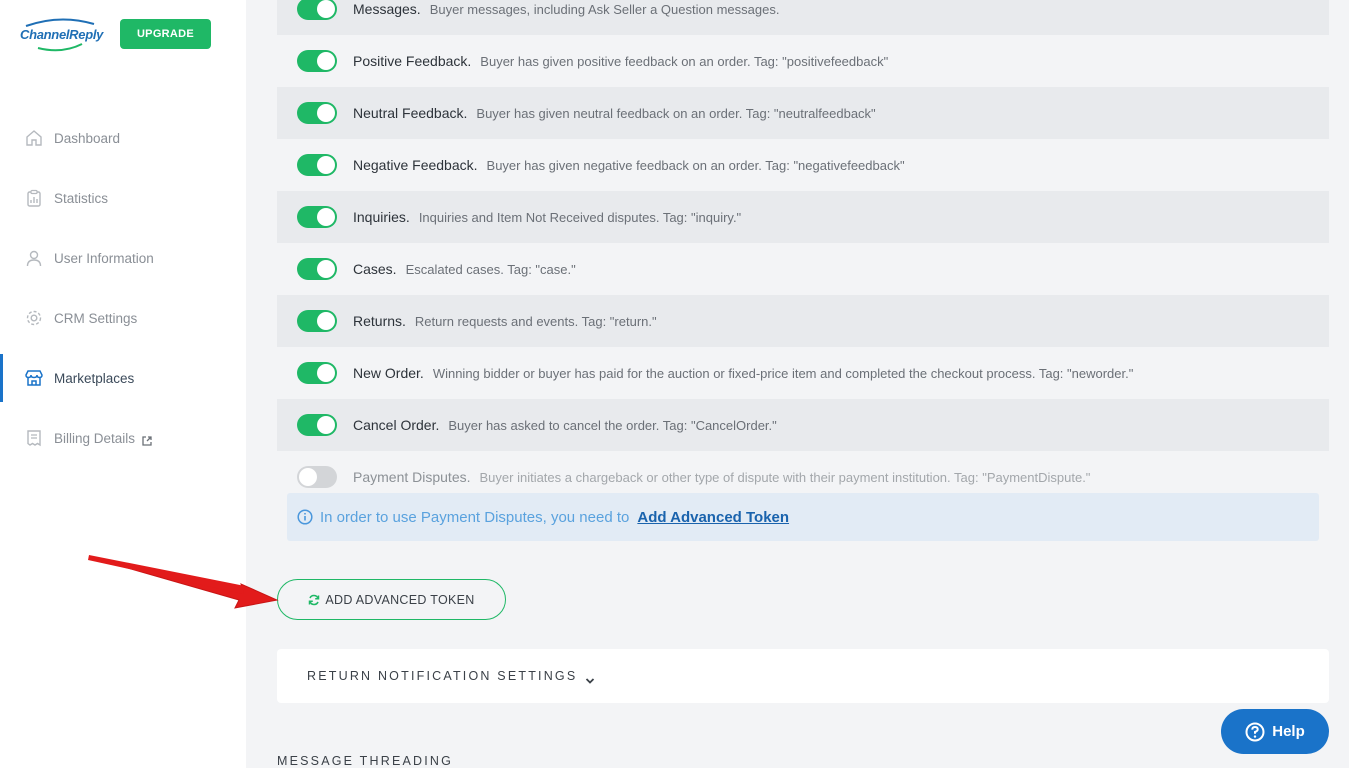 Image resolution: width=1349 pixels, height=768 pixels. I want to click on sidebar-item-label: Dashboard, so click(87, 138).